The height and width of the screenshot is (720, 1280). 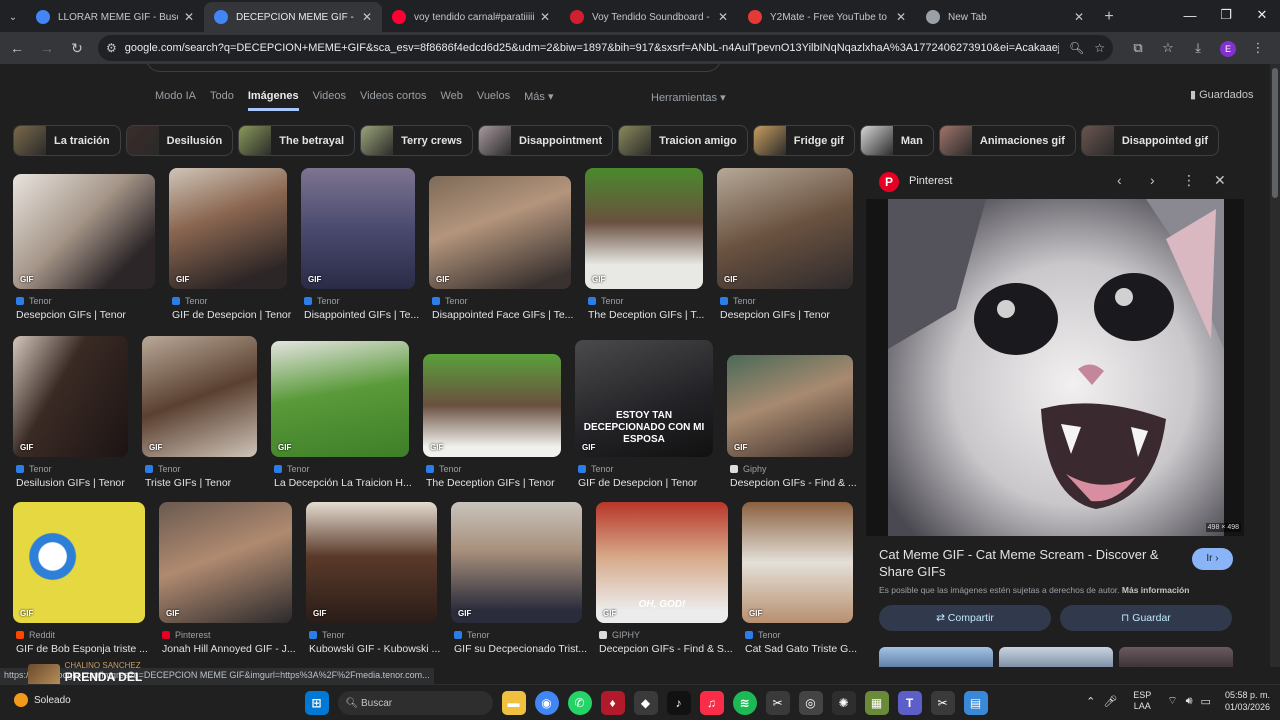 What do you see at coordinates (1226, 15) in the screenshot?
I see `maximize-button: ❐` at bounding box center [1226, 15].